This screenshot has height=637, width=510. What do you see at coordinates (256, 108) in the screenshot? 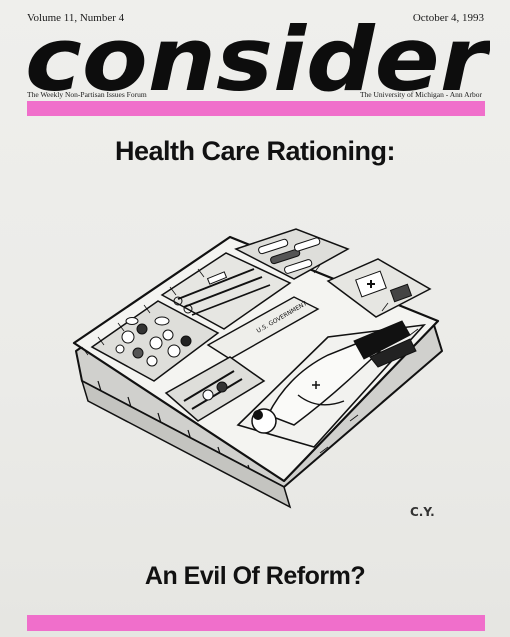
I see `accent-bar-top` at bounding box center [256, 108].